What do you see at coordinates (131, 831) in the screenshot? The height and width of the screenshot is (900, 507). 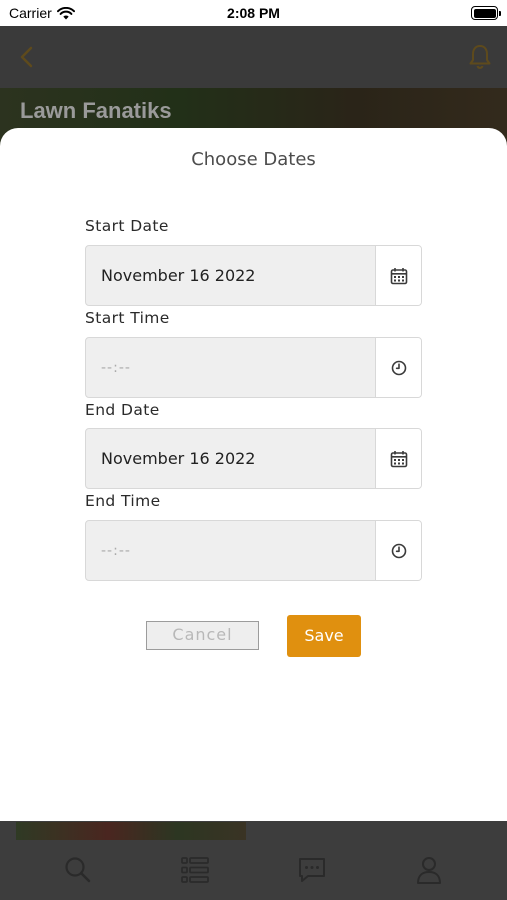 I see `background-thumbnail` at bounding box center [131, 831].